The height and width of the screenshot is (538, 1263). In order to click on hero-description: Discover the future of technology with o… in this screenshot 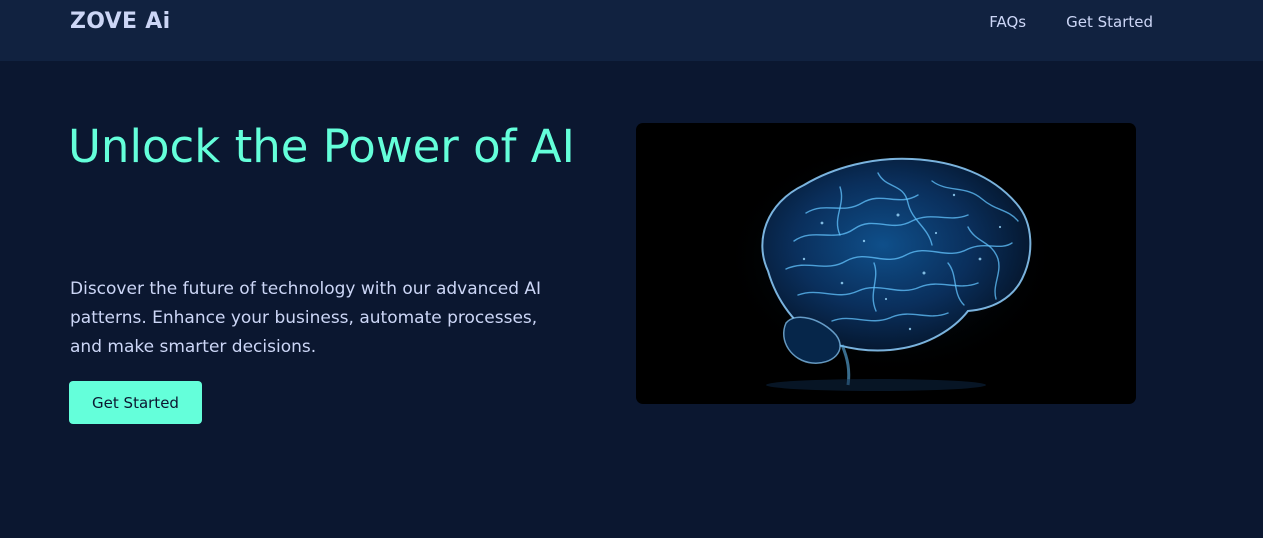, I will do `click(306, 318)`.